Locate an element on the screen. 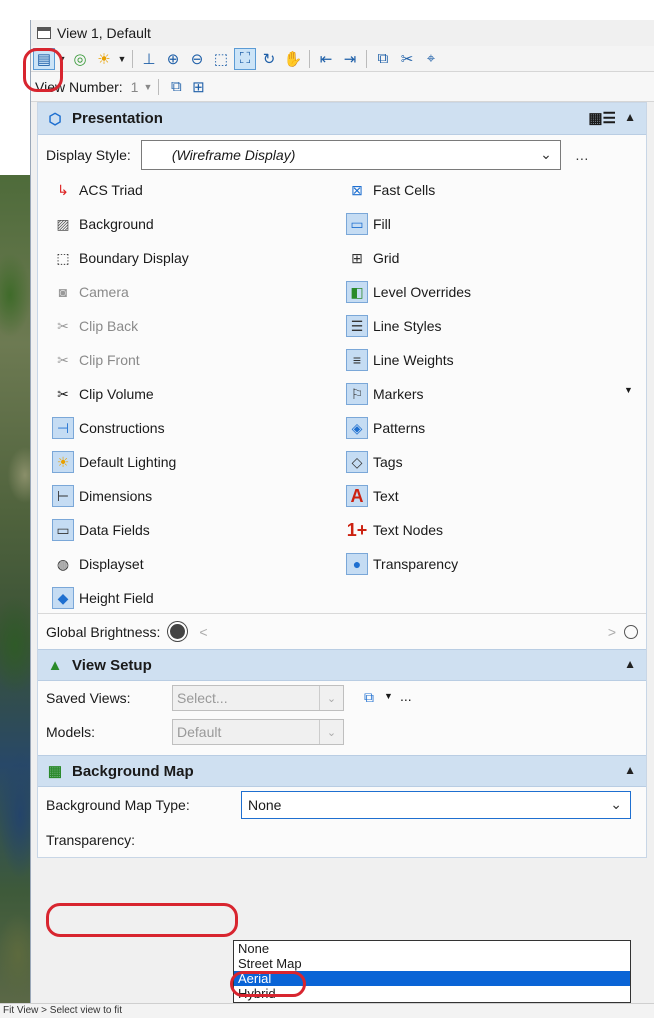 The height and width of the screenshot is (1018, 654). toggle-clip-volume: ✂ Clip Volume is located at coordinates (103, 394).